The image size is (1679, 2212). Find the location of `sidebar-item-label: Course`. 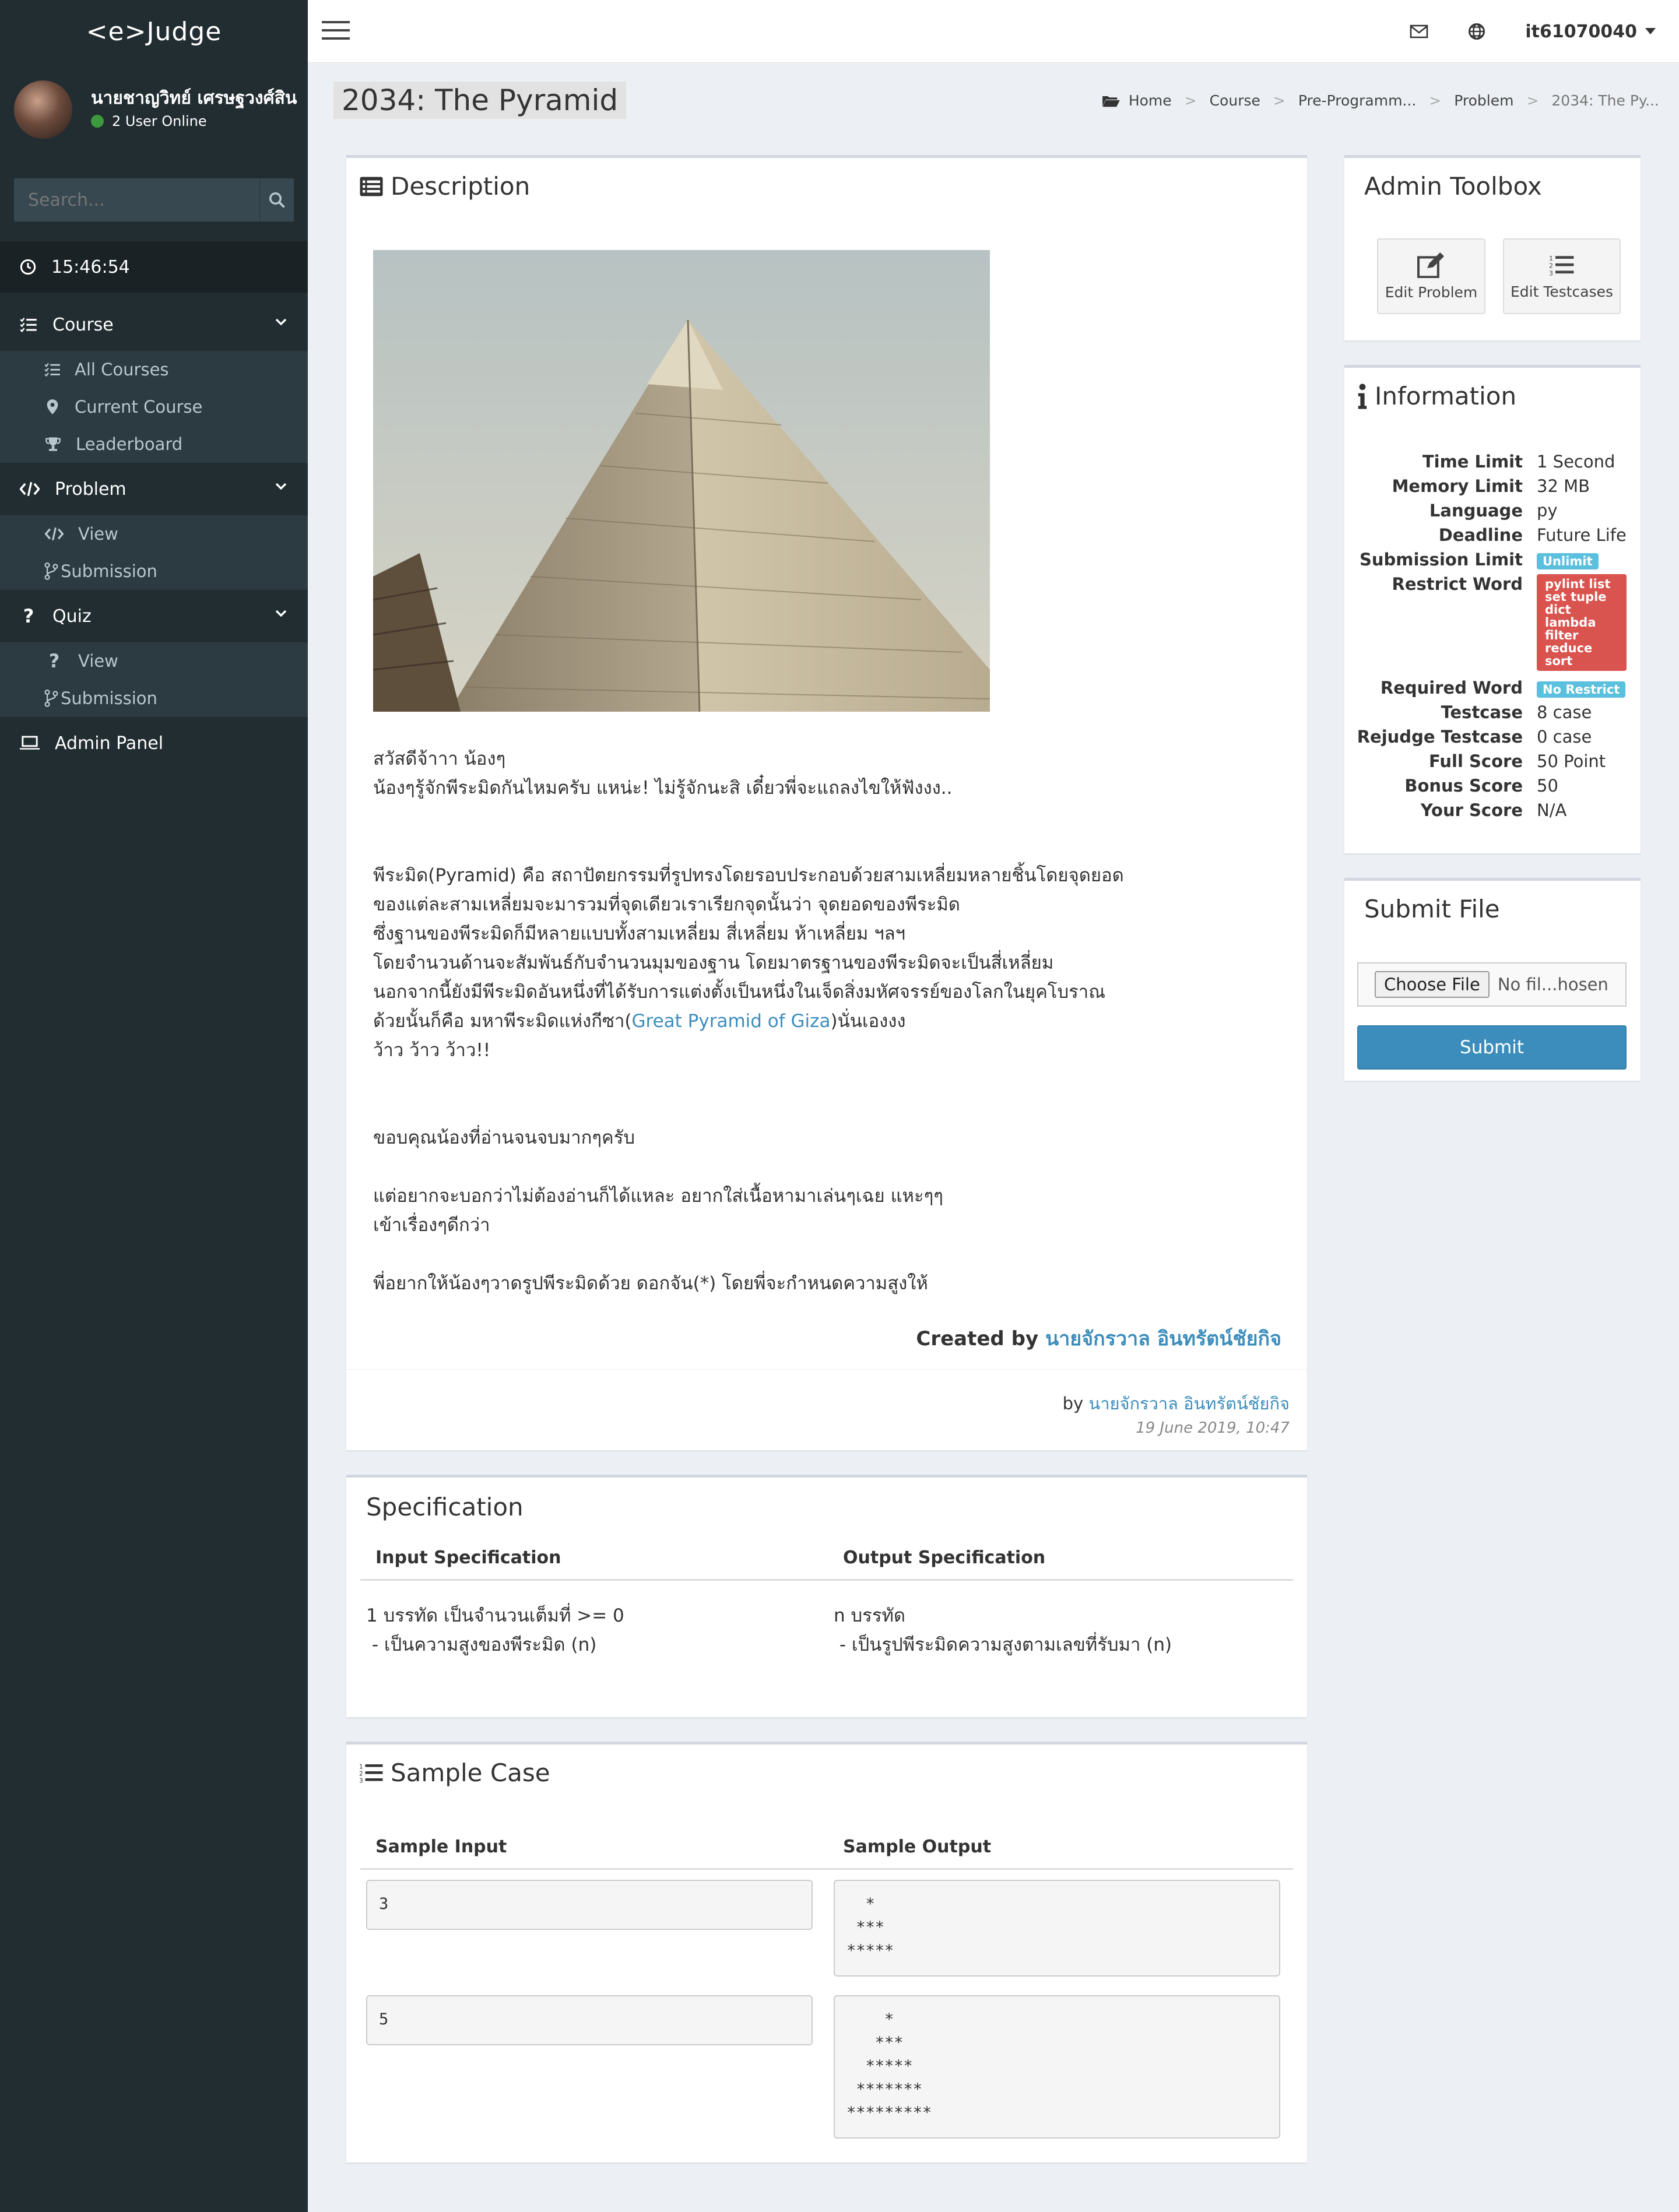

sidebar-item-label: Course is located at coordinates (83, 324).